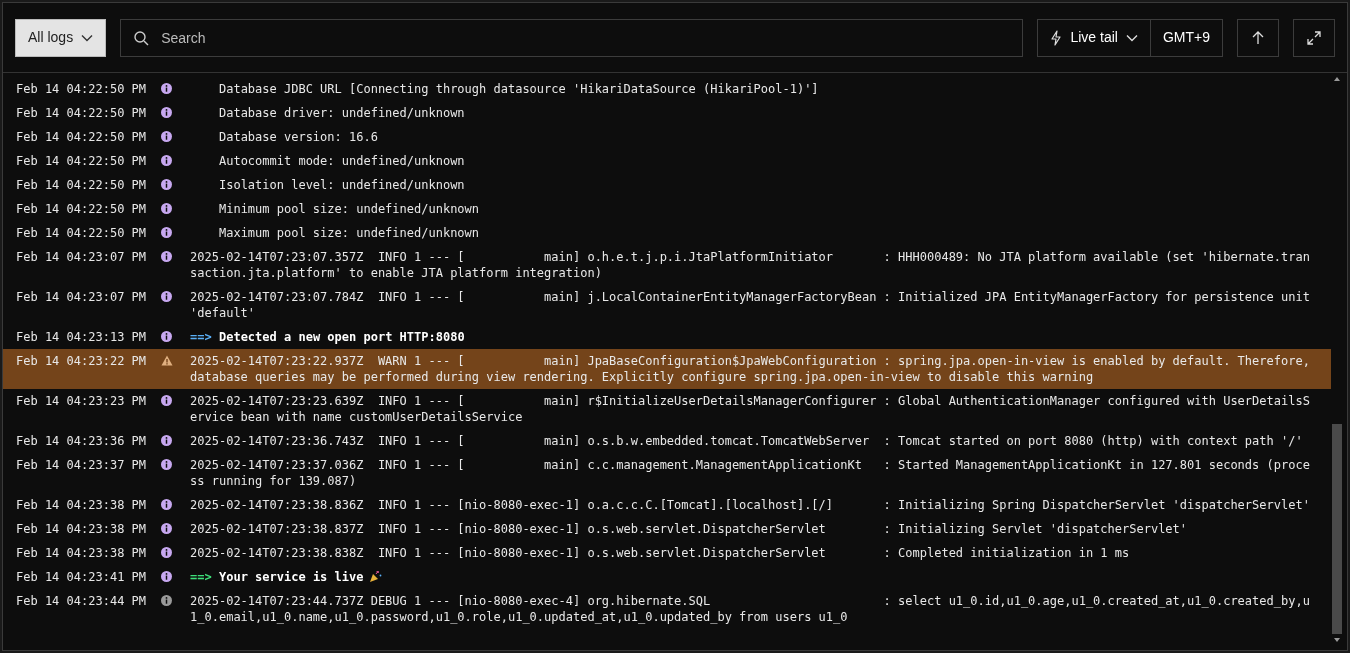 This screenshot has height=653, width=1350. Describe the element at coordinates (750, 265) in the screenshot. I see `log-message: 2025-02-14T07:23:07.357Z INFO 1 --- [ main] o.h.e.t.j.p.i.JtaPlatformInitiator : HHH000489: No JTA platform available (set 'hibernate.transaction.jta.platform' to enable JTA platform integration)` at that location.